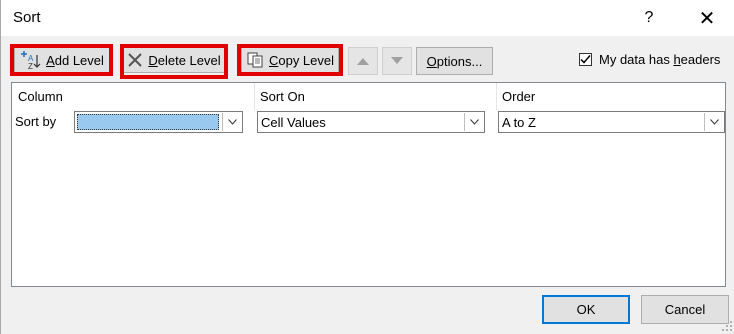 This screenshot has height=334, width=734. Describe the element at coordinates (368, 97) in the screenshot. I see `list-header: Column Sort On Order` at that location.